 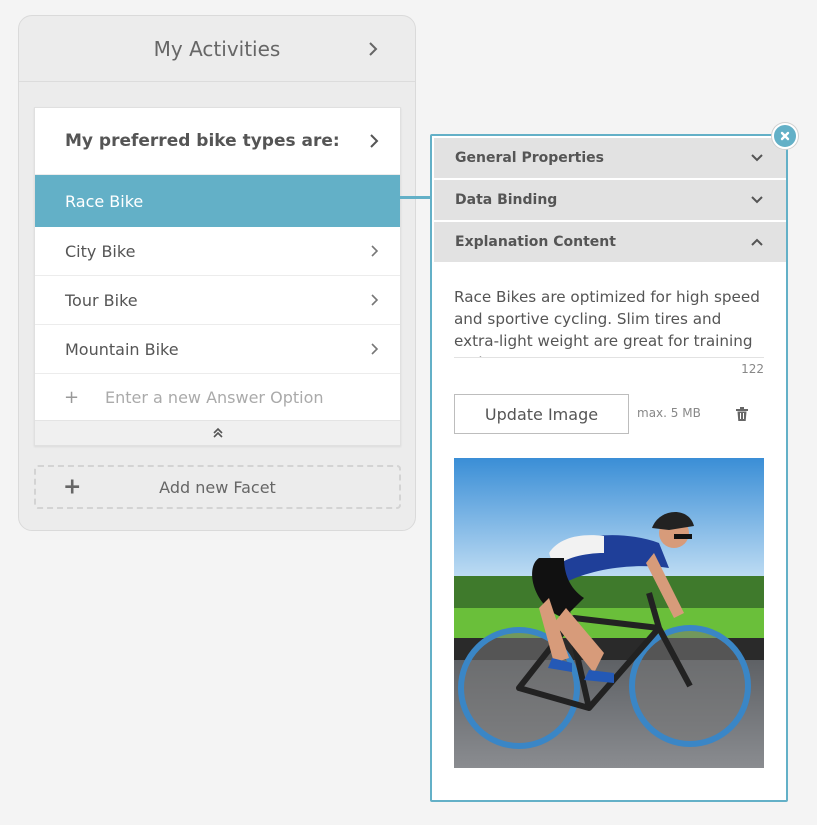 I want to click on activities-title: My Activities, so click(x=217, y=48).